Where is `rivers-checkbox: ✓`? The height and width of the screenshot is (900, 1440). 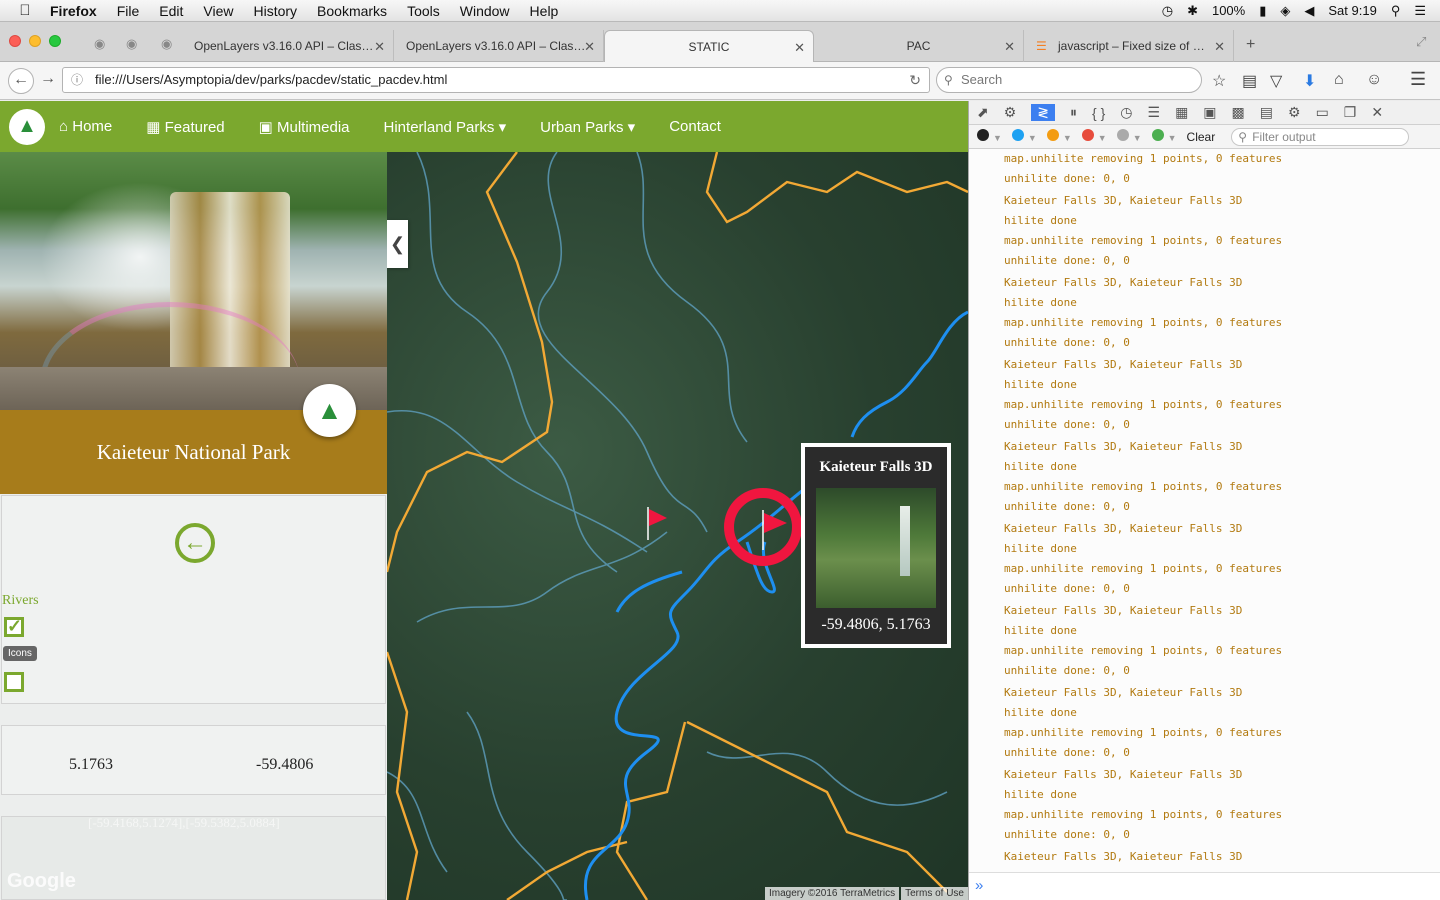
rivers-checkbox: ✓ is located at coordinates (14, 627).